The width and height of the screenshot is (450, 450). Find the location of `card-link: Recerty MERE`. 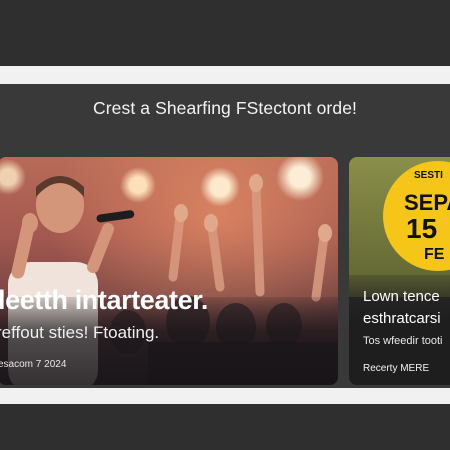

card-link: Recerty MERE is located at coordinates (396, 368).